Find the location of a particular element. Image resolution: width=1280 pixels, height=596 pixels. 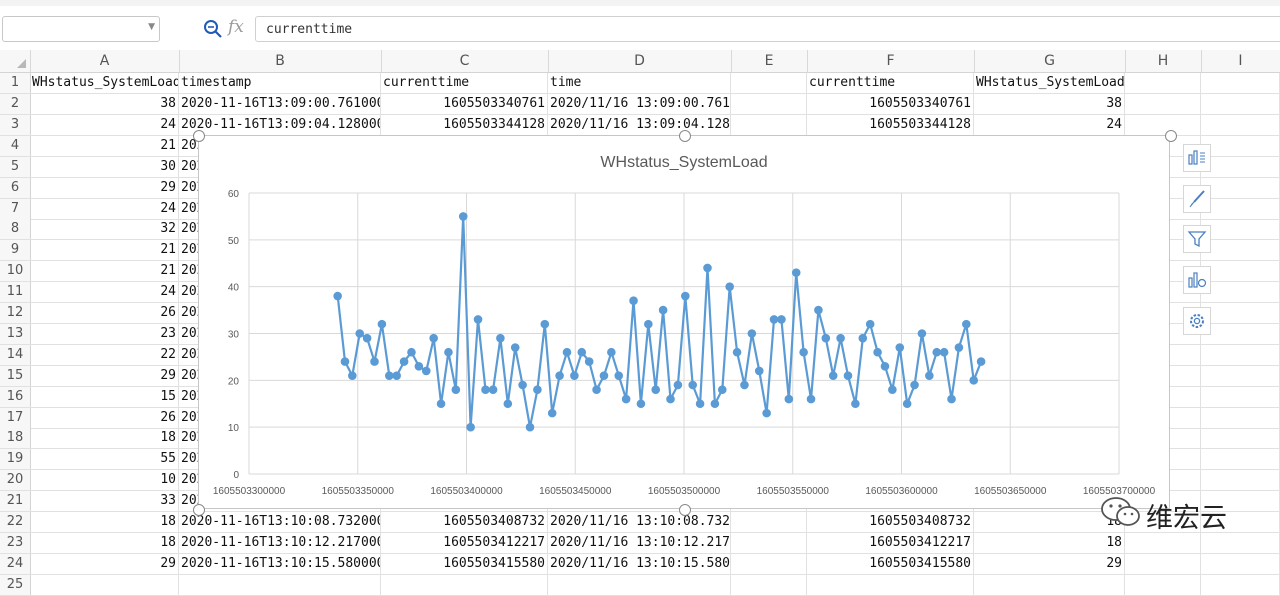

cell-g25 is located at coordinates (1049, 584).